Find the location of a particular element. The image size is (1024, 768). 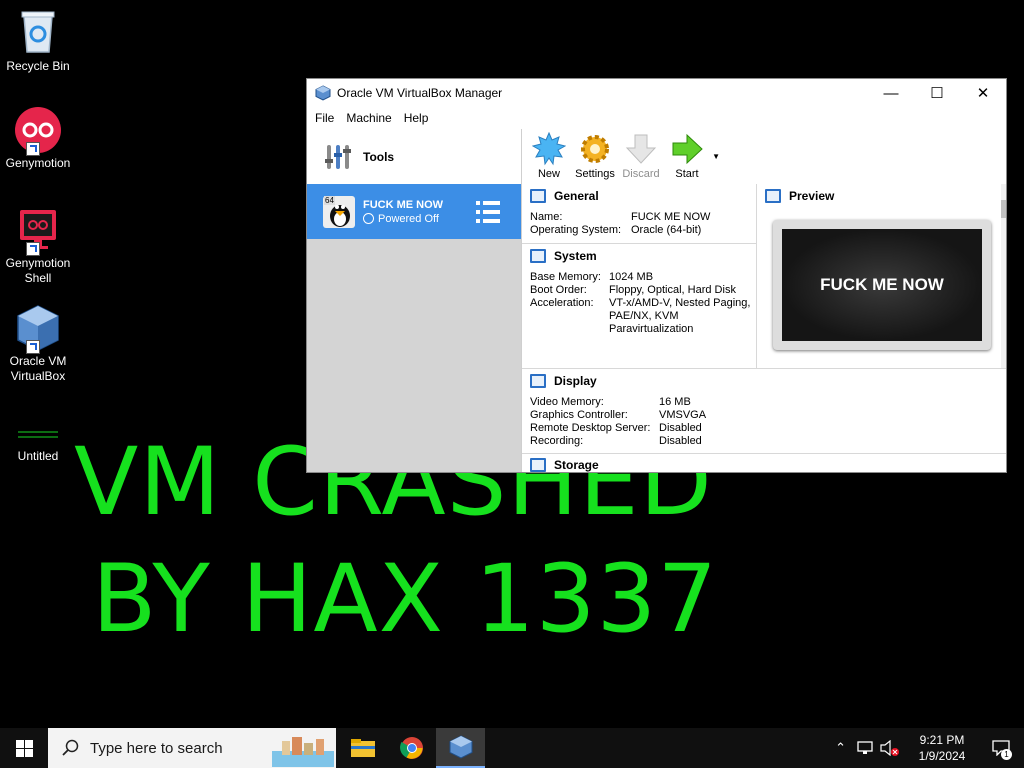

system-title: System is located at coordinates (575, 256).